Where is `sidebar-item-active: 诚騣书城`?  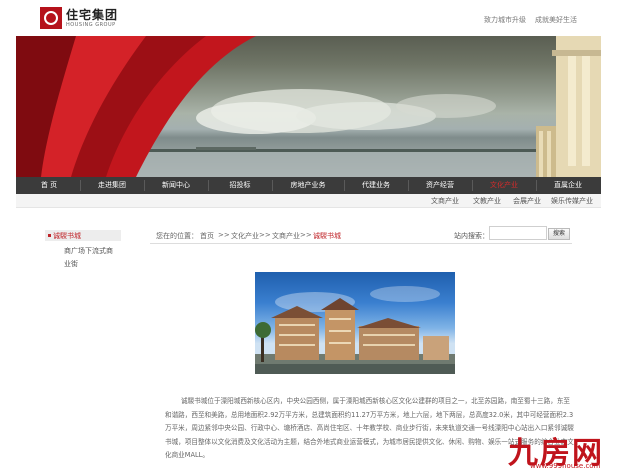
sidebar-item-active: 诚騣书城 is located at coordinates (83, 235).